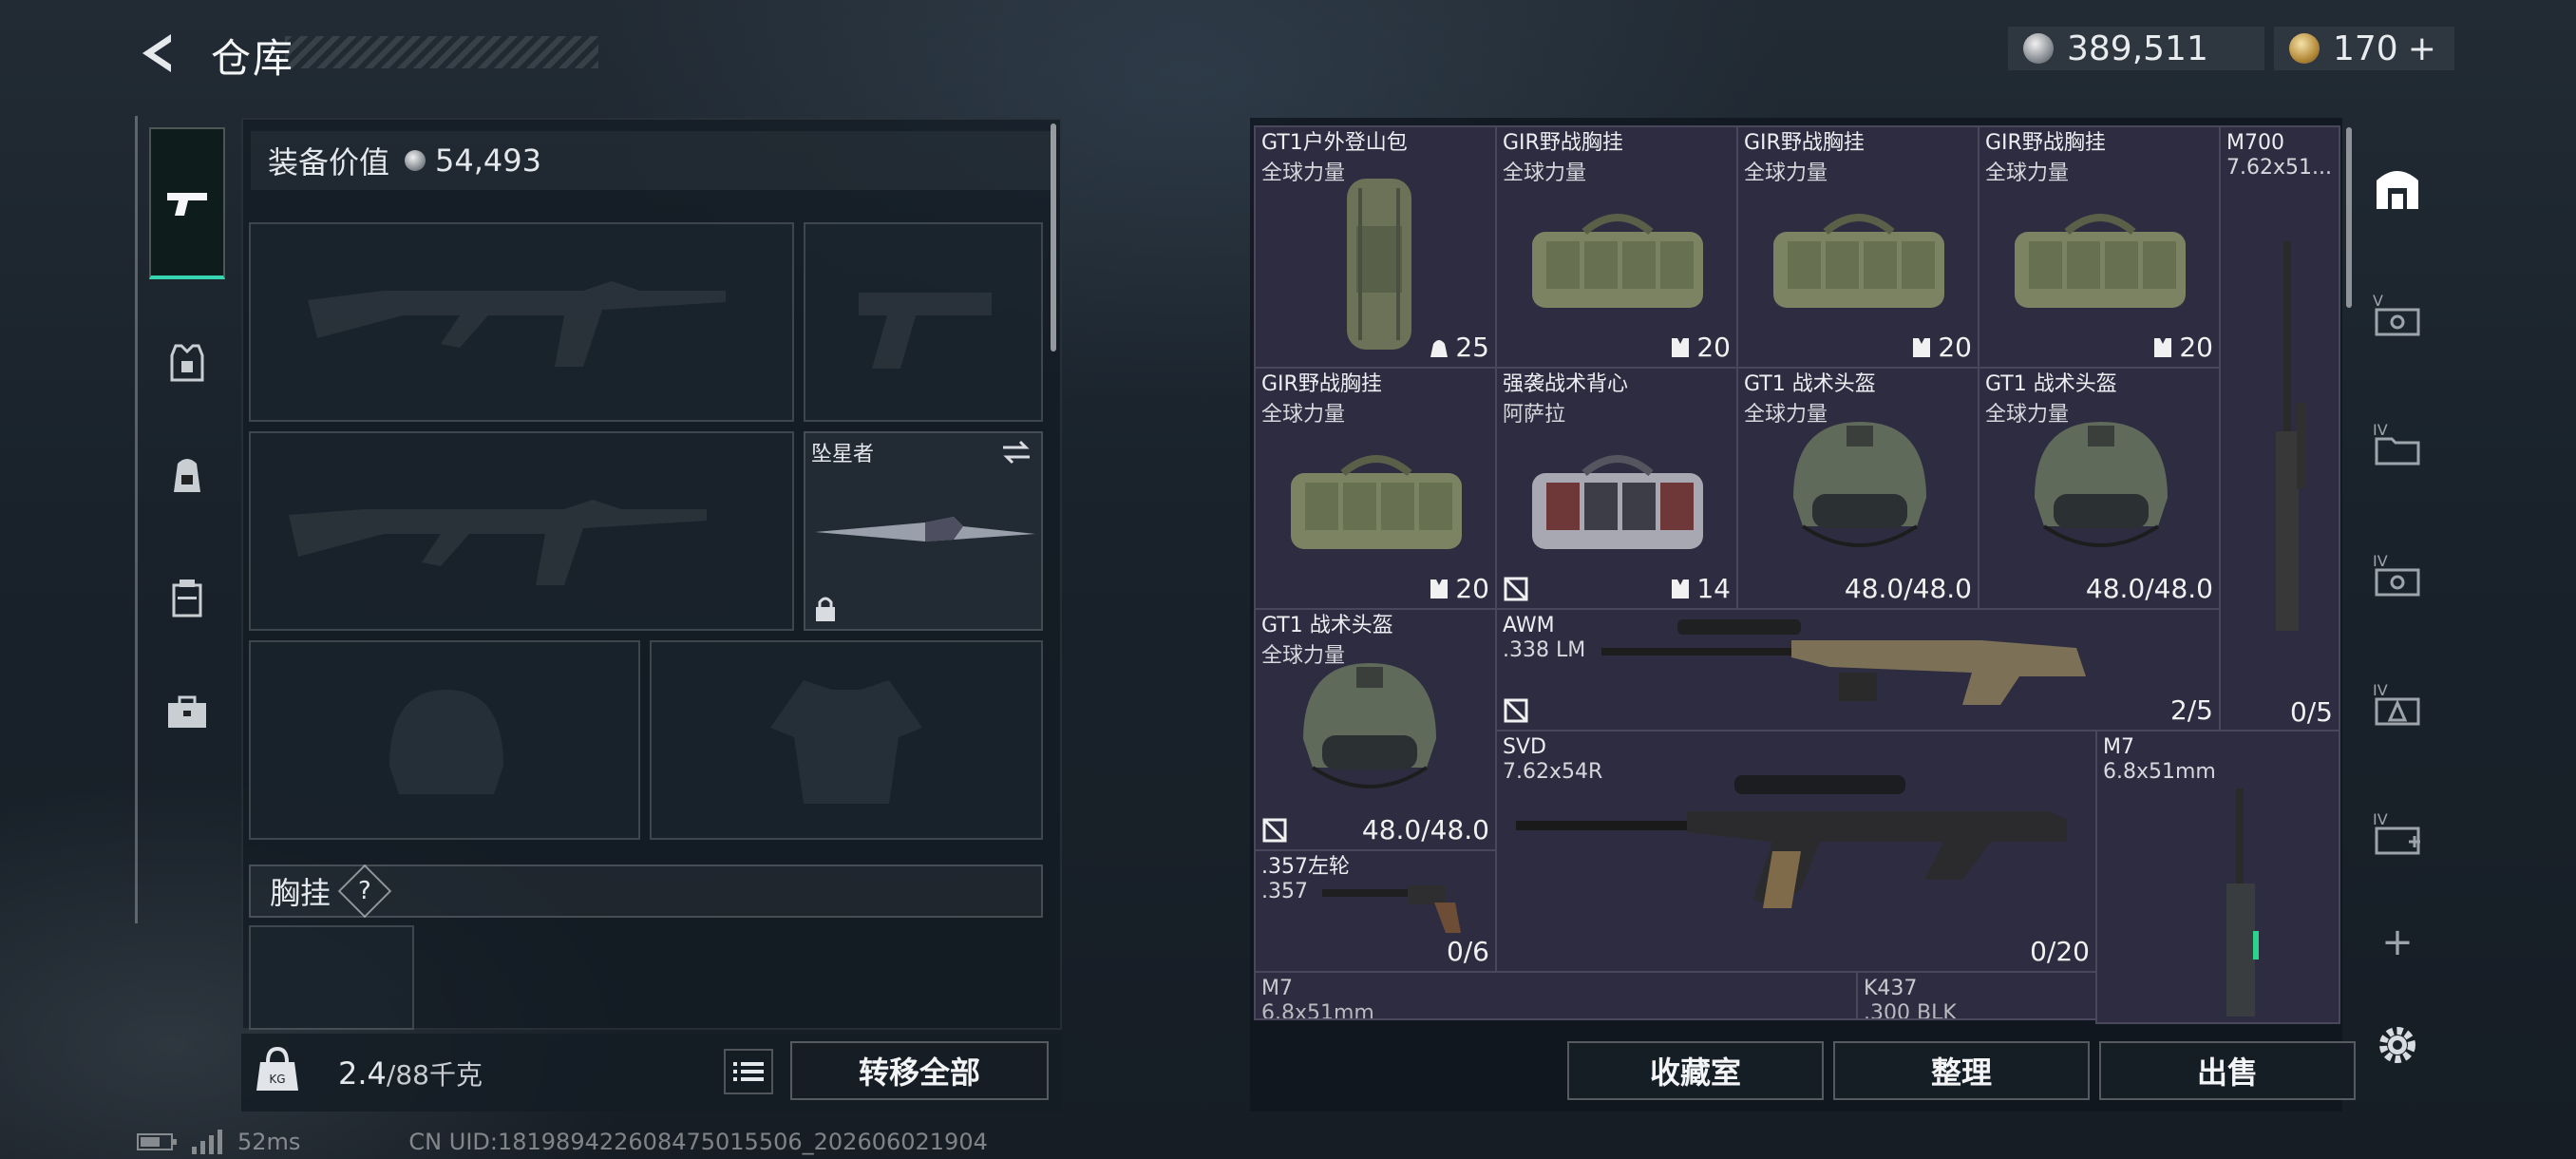 The width and height of the screenshot is (2576, 1159). I want to click on armor-silhouette-icon, so click(846, 742).